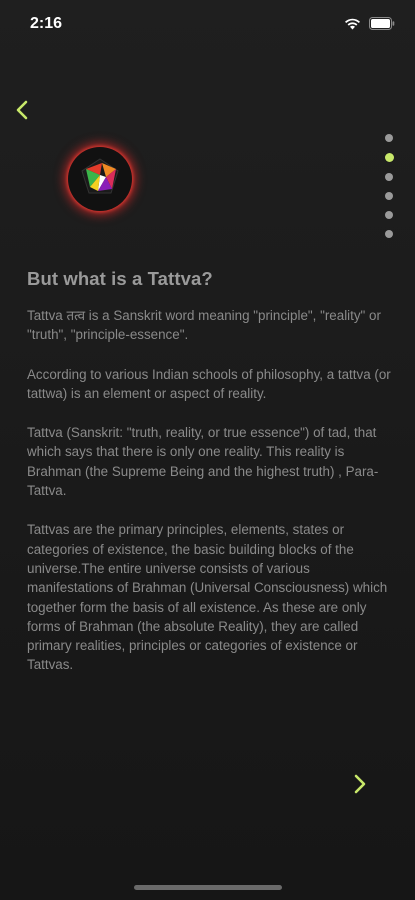 This screenshot has width=415, height=900. What do you see at coordinates (352, 24) in the screenshot?
I see `wifi-icon` at bounding box center [352, 24].